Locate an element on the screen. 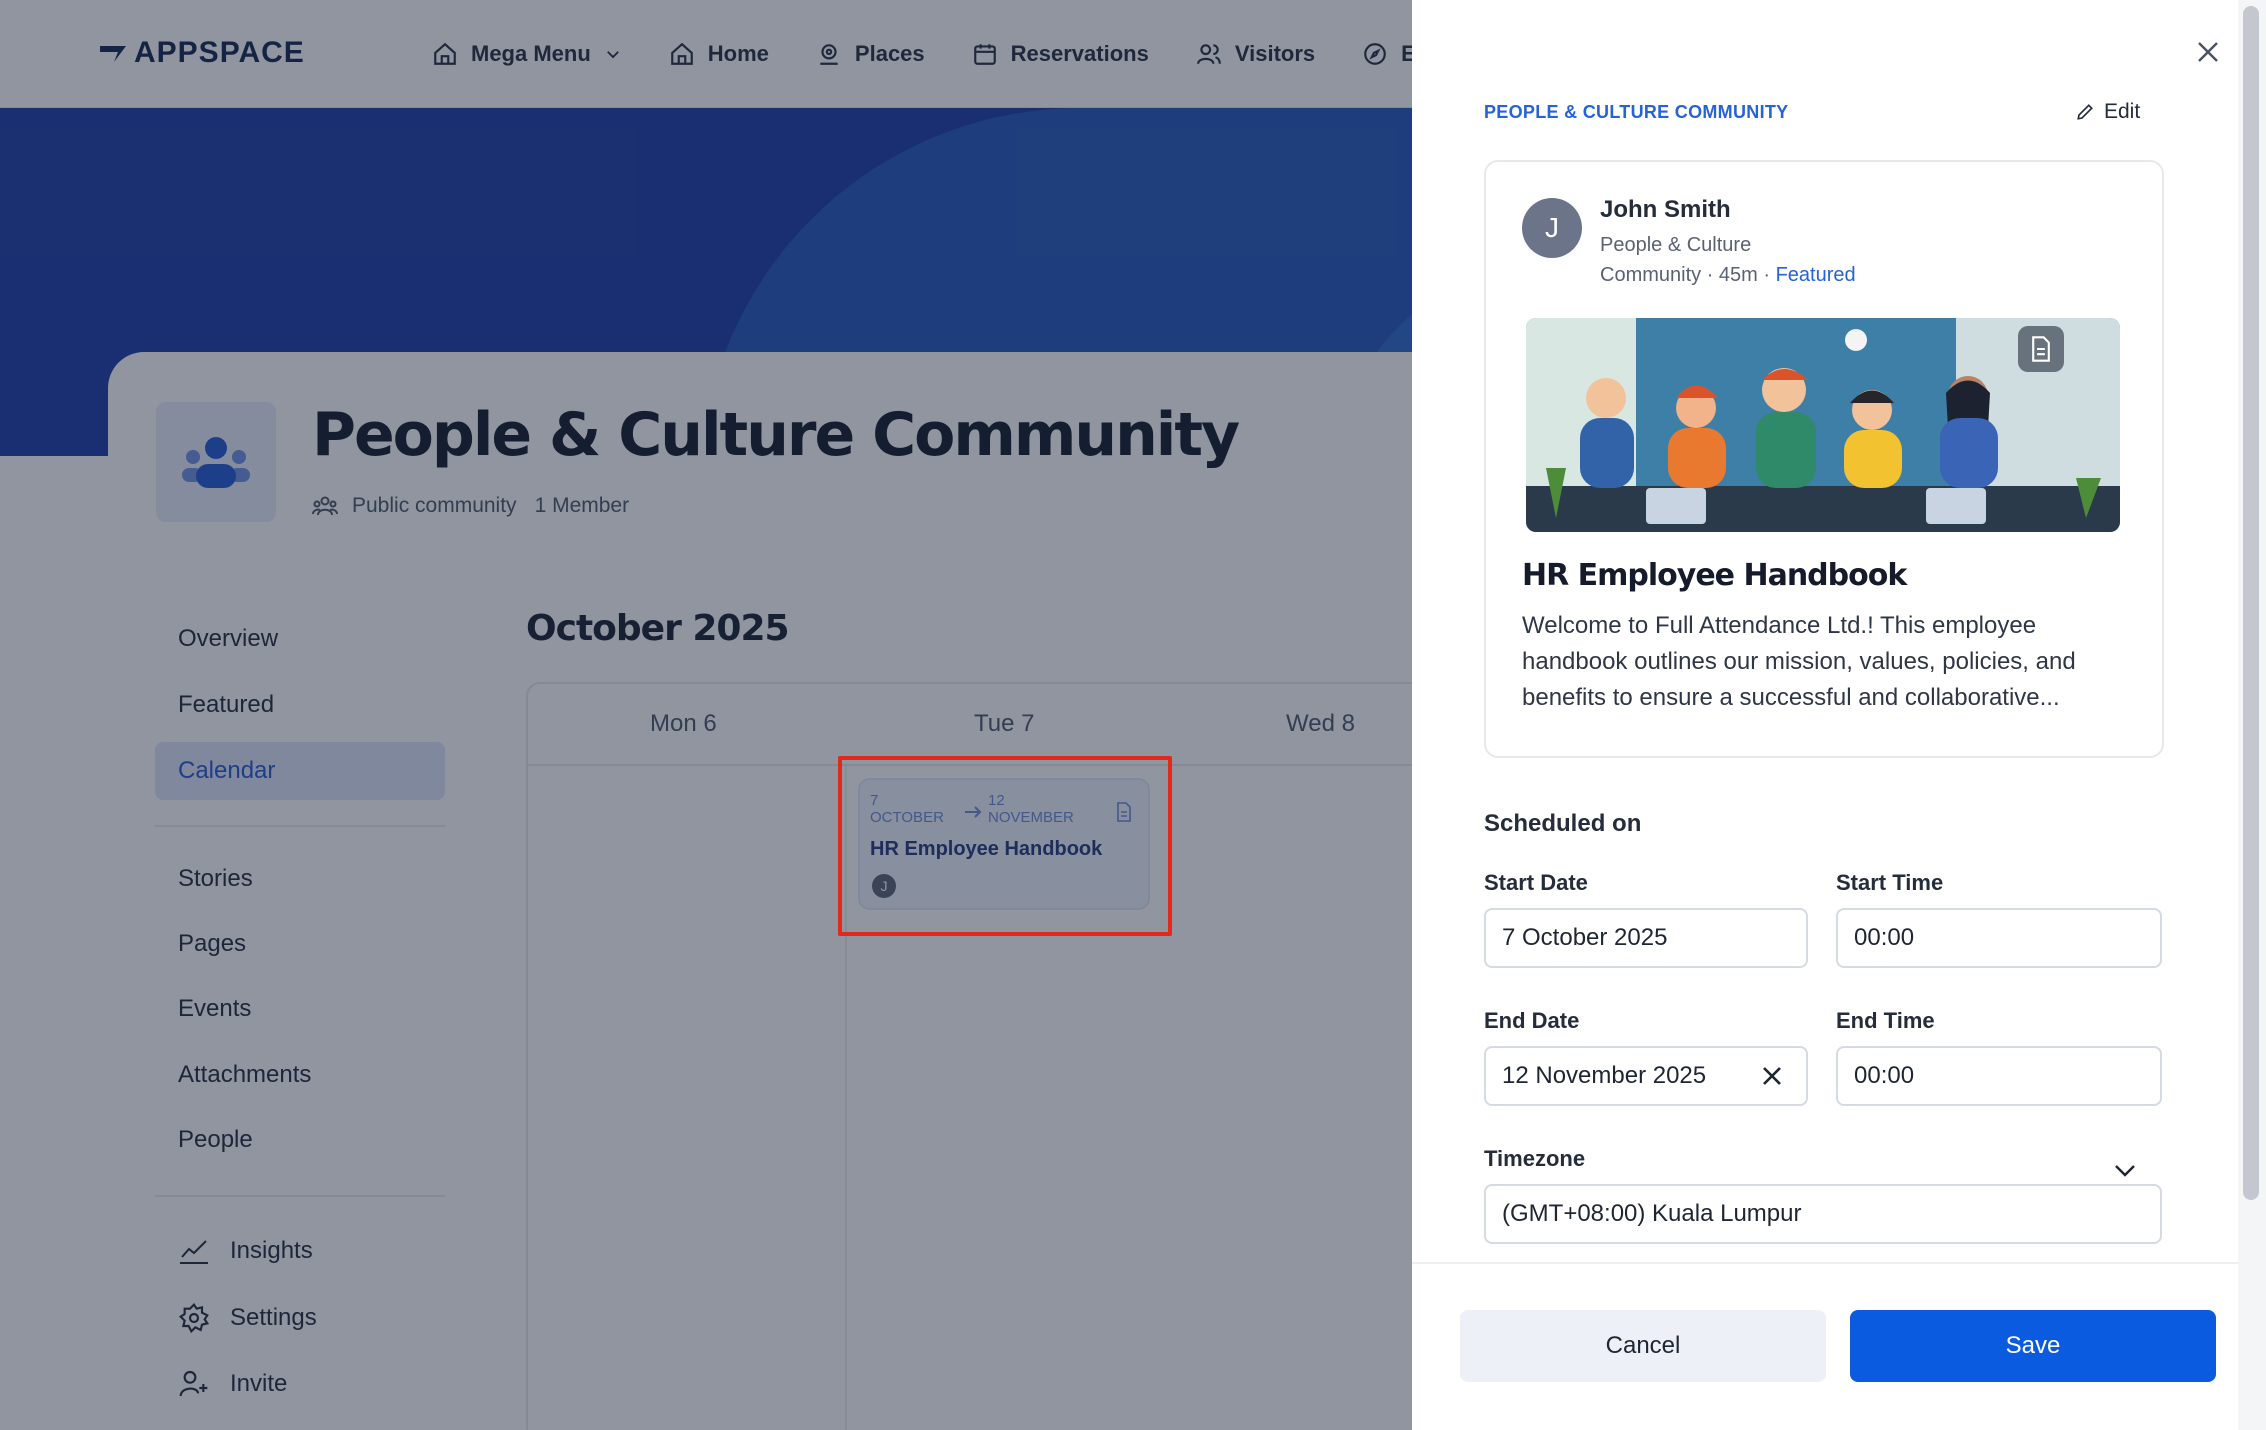 The width and height of the screenshot is (2266, 1430). scheduled-heading: Scheduled on is located at coordinates (1563, 823).